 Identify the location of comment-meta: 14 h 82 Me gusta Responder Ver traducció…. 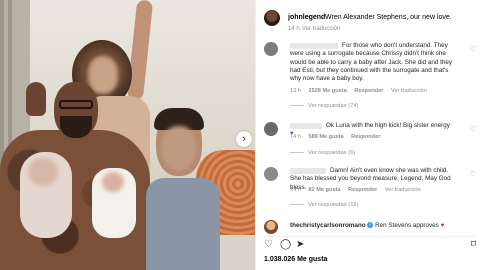
(358, 190).